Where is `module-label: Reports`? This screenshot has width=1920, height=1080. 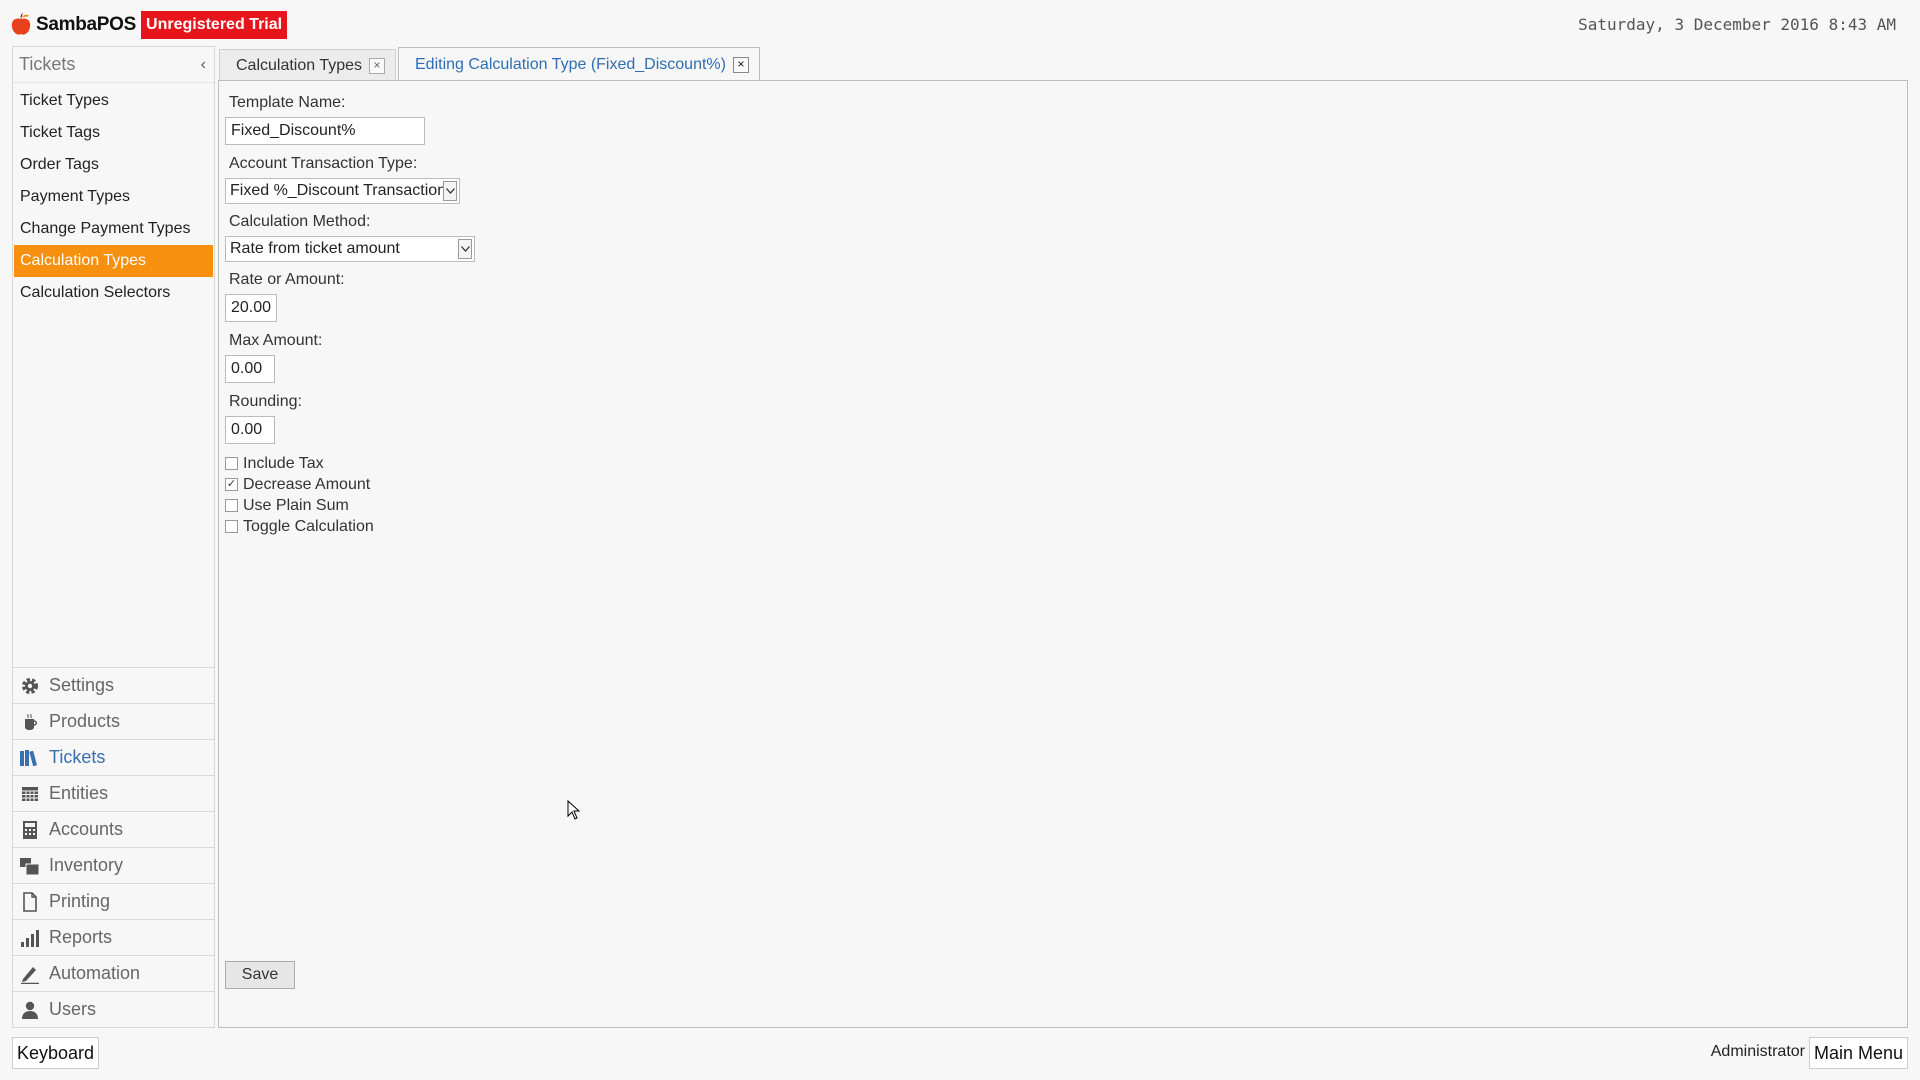 module-label: Reports is located at coordinates (81, 937).